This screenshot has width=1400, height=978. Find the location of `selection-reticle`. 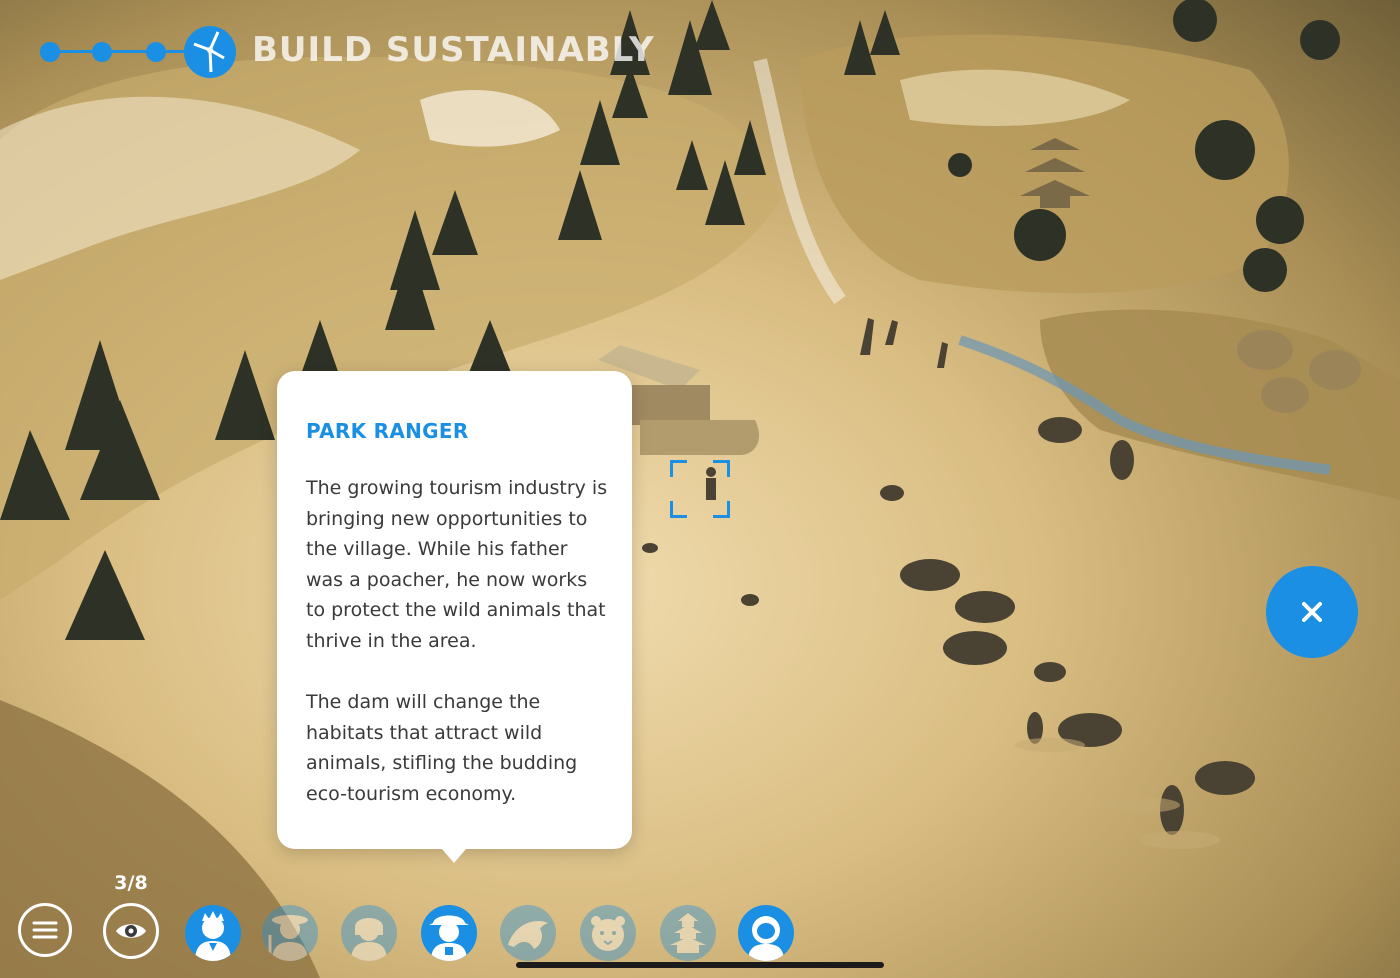

selection-reticle is located at coordinates (700, 489).